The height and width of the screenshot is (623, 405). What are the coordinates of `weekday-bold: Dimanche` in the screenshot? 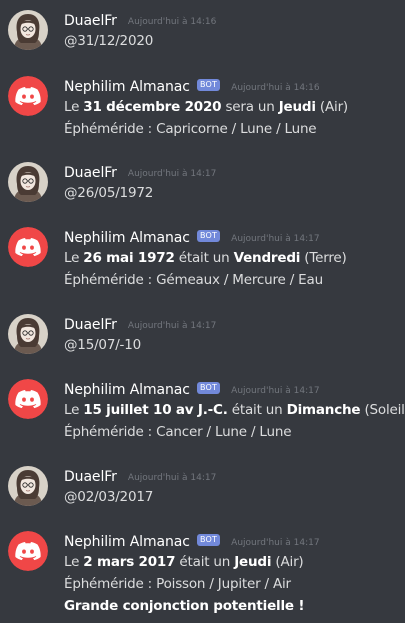 It's located at (323, 410).